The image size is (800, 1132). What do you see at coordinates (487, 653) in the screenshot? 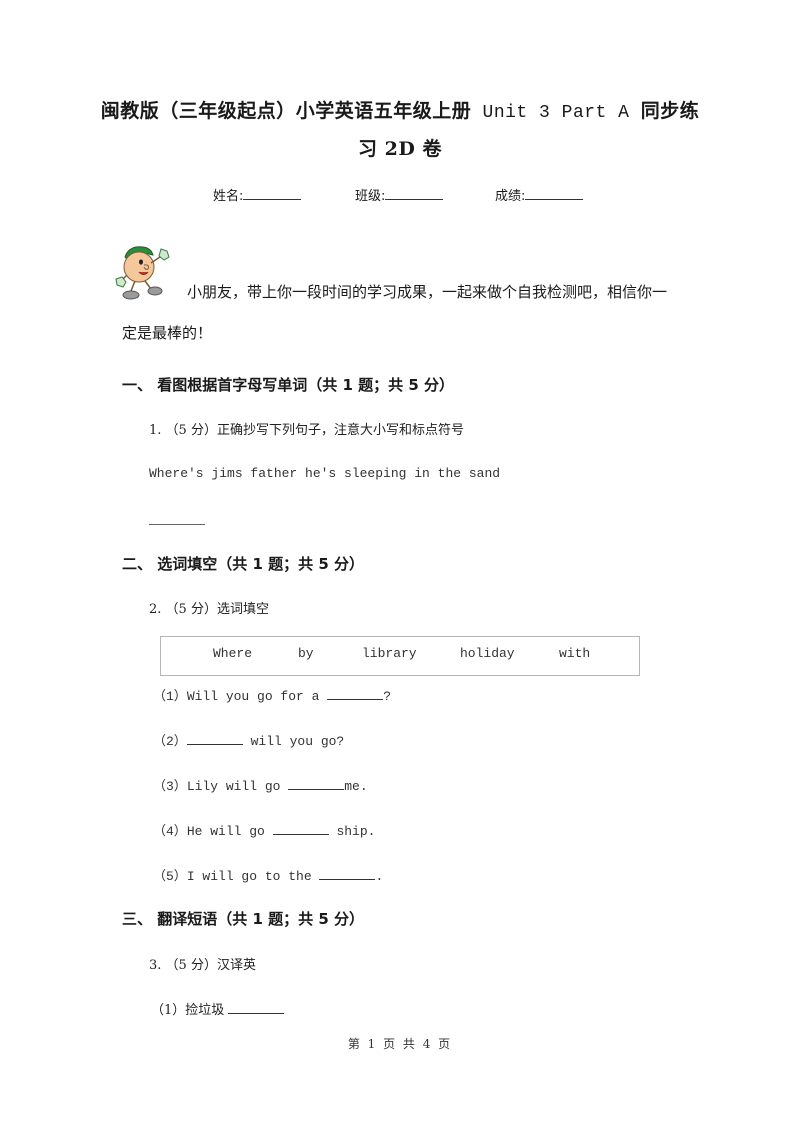
I see `word-bank-item: holiday` at bounding box center [487, 653].